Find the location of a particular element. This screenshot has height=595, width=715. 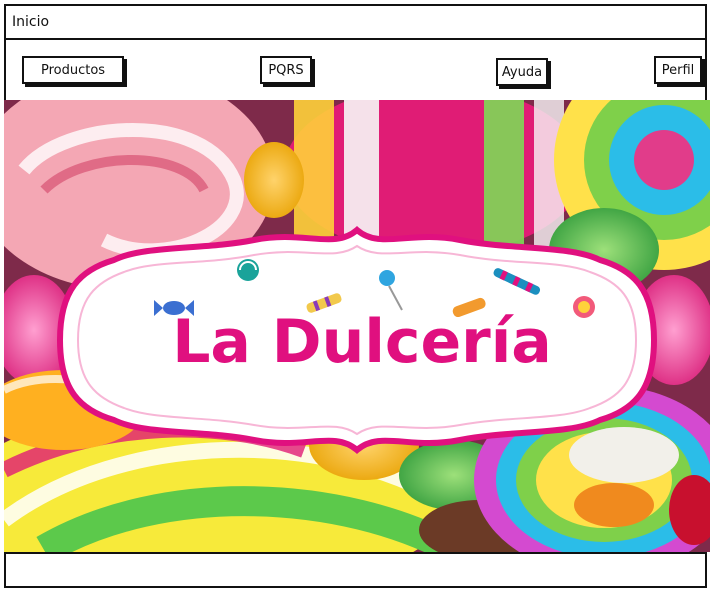

brand-name: La Dulcería is located at coordinates (362, 342).